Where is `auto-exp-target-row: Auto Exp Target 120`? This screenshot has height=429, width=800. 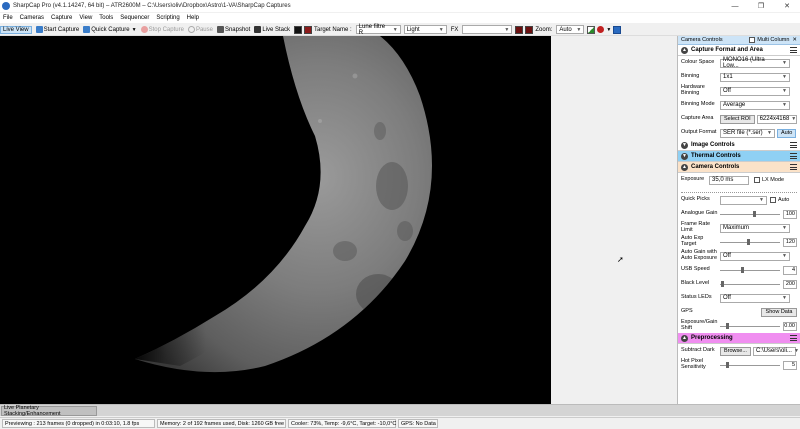 auto-exp-target-row: Auto Exp Target 120 is located at coordinates (739, 242).